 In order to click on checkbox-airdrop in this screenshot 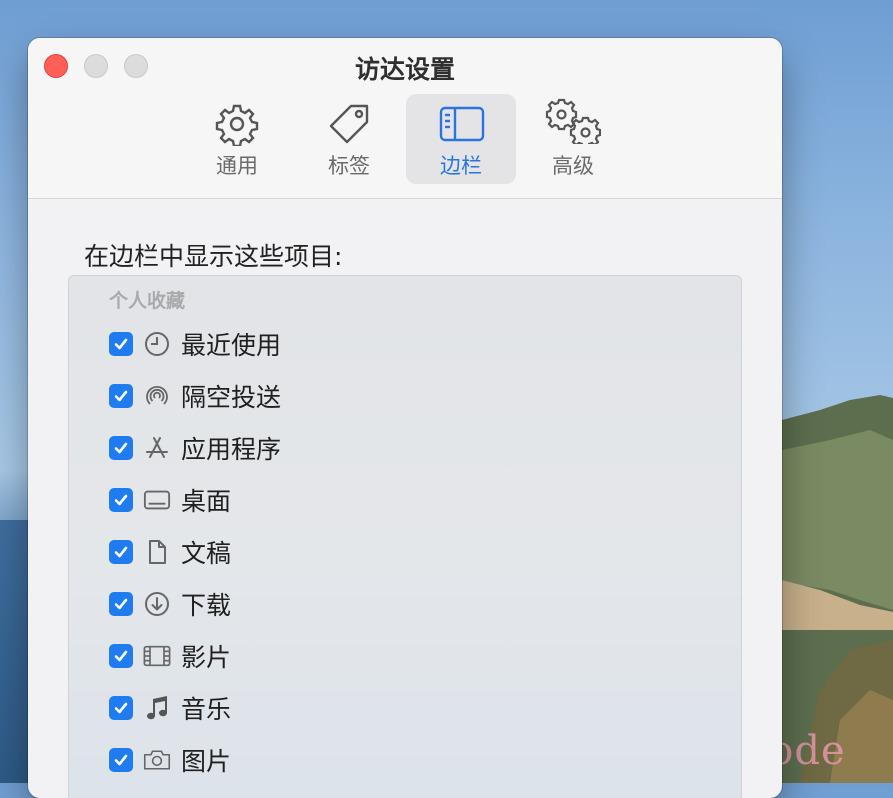, I will do `click(121, 396)`.